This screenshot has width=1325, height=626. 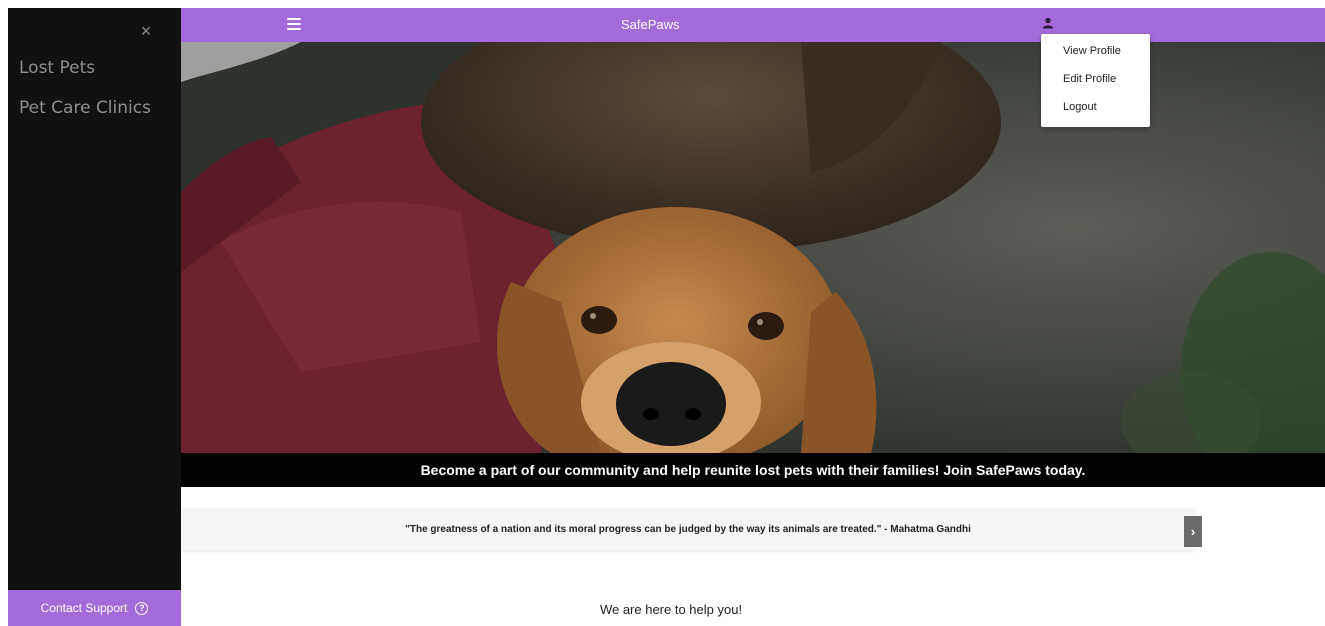 I want to click on contact-support-button: Contact Support ?, so click(x=94, y=608).